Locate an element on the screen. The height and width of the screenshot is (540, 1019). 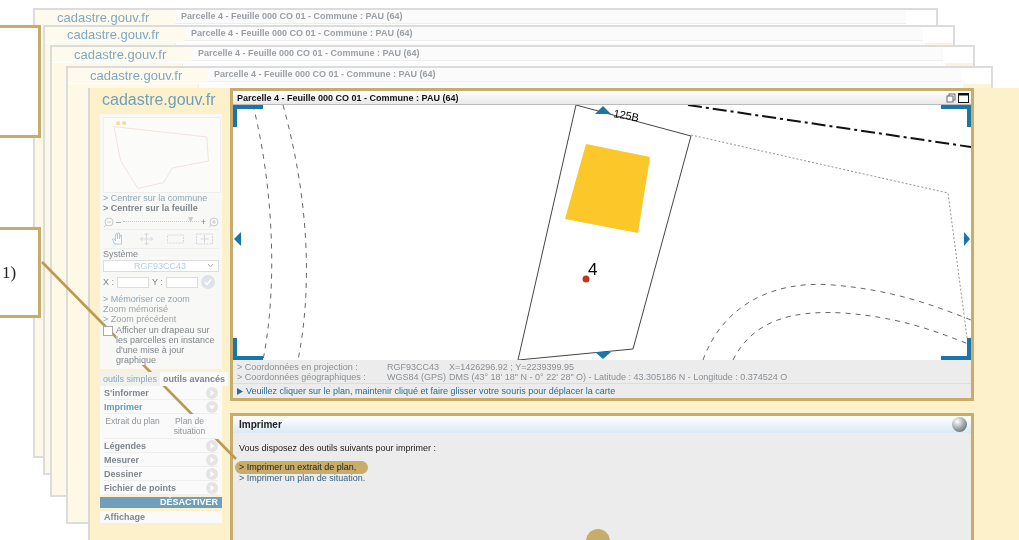
tool-item: S'informer is located at coordinates (161, 393).